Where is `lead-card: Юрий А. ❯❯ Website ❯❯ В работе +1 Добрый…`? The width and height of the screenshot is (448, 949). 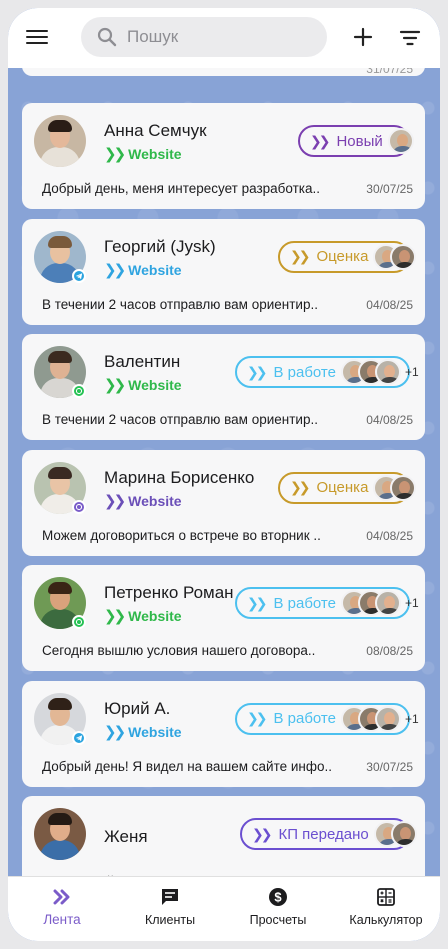
lead-card: Юрий А. ❯❯ Website ❯❯ В работе +1 Добрый… is located at coordinates (223, 733).